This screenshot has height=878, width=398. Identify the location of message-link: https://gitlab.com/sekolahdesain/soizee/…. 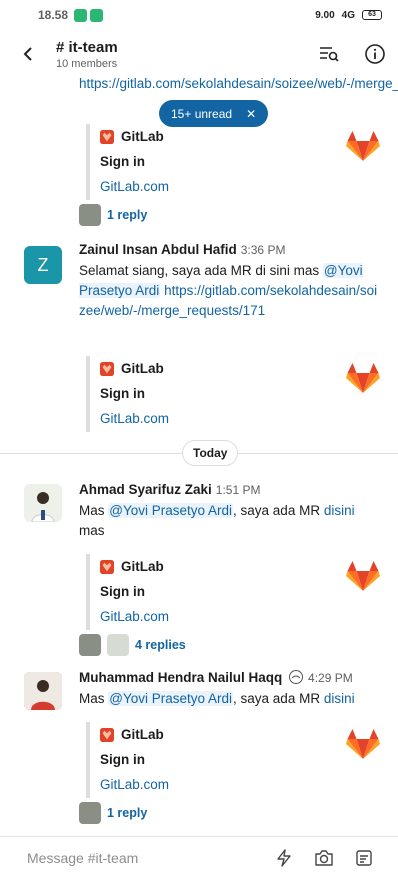
(238, 86).